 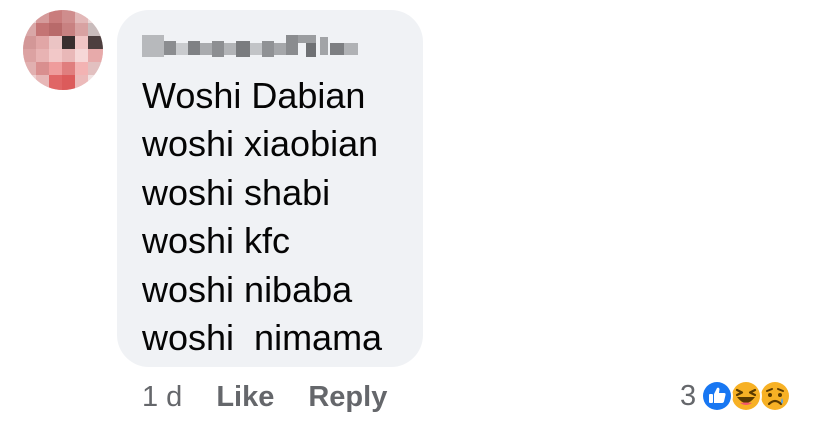 I want to click on like-icon, so click(x=717, y=396).